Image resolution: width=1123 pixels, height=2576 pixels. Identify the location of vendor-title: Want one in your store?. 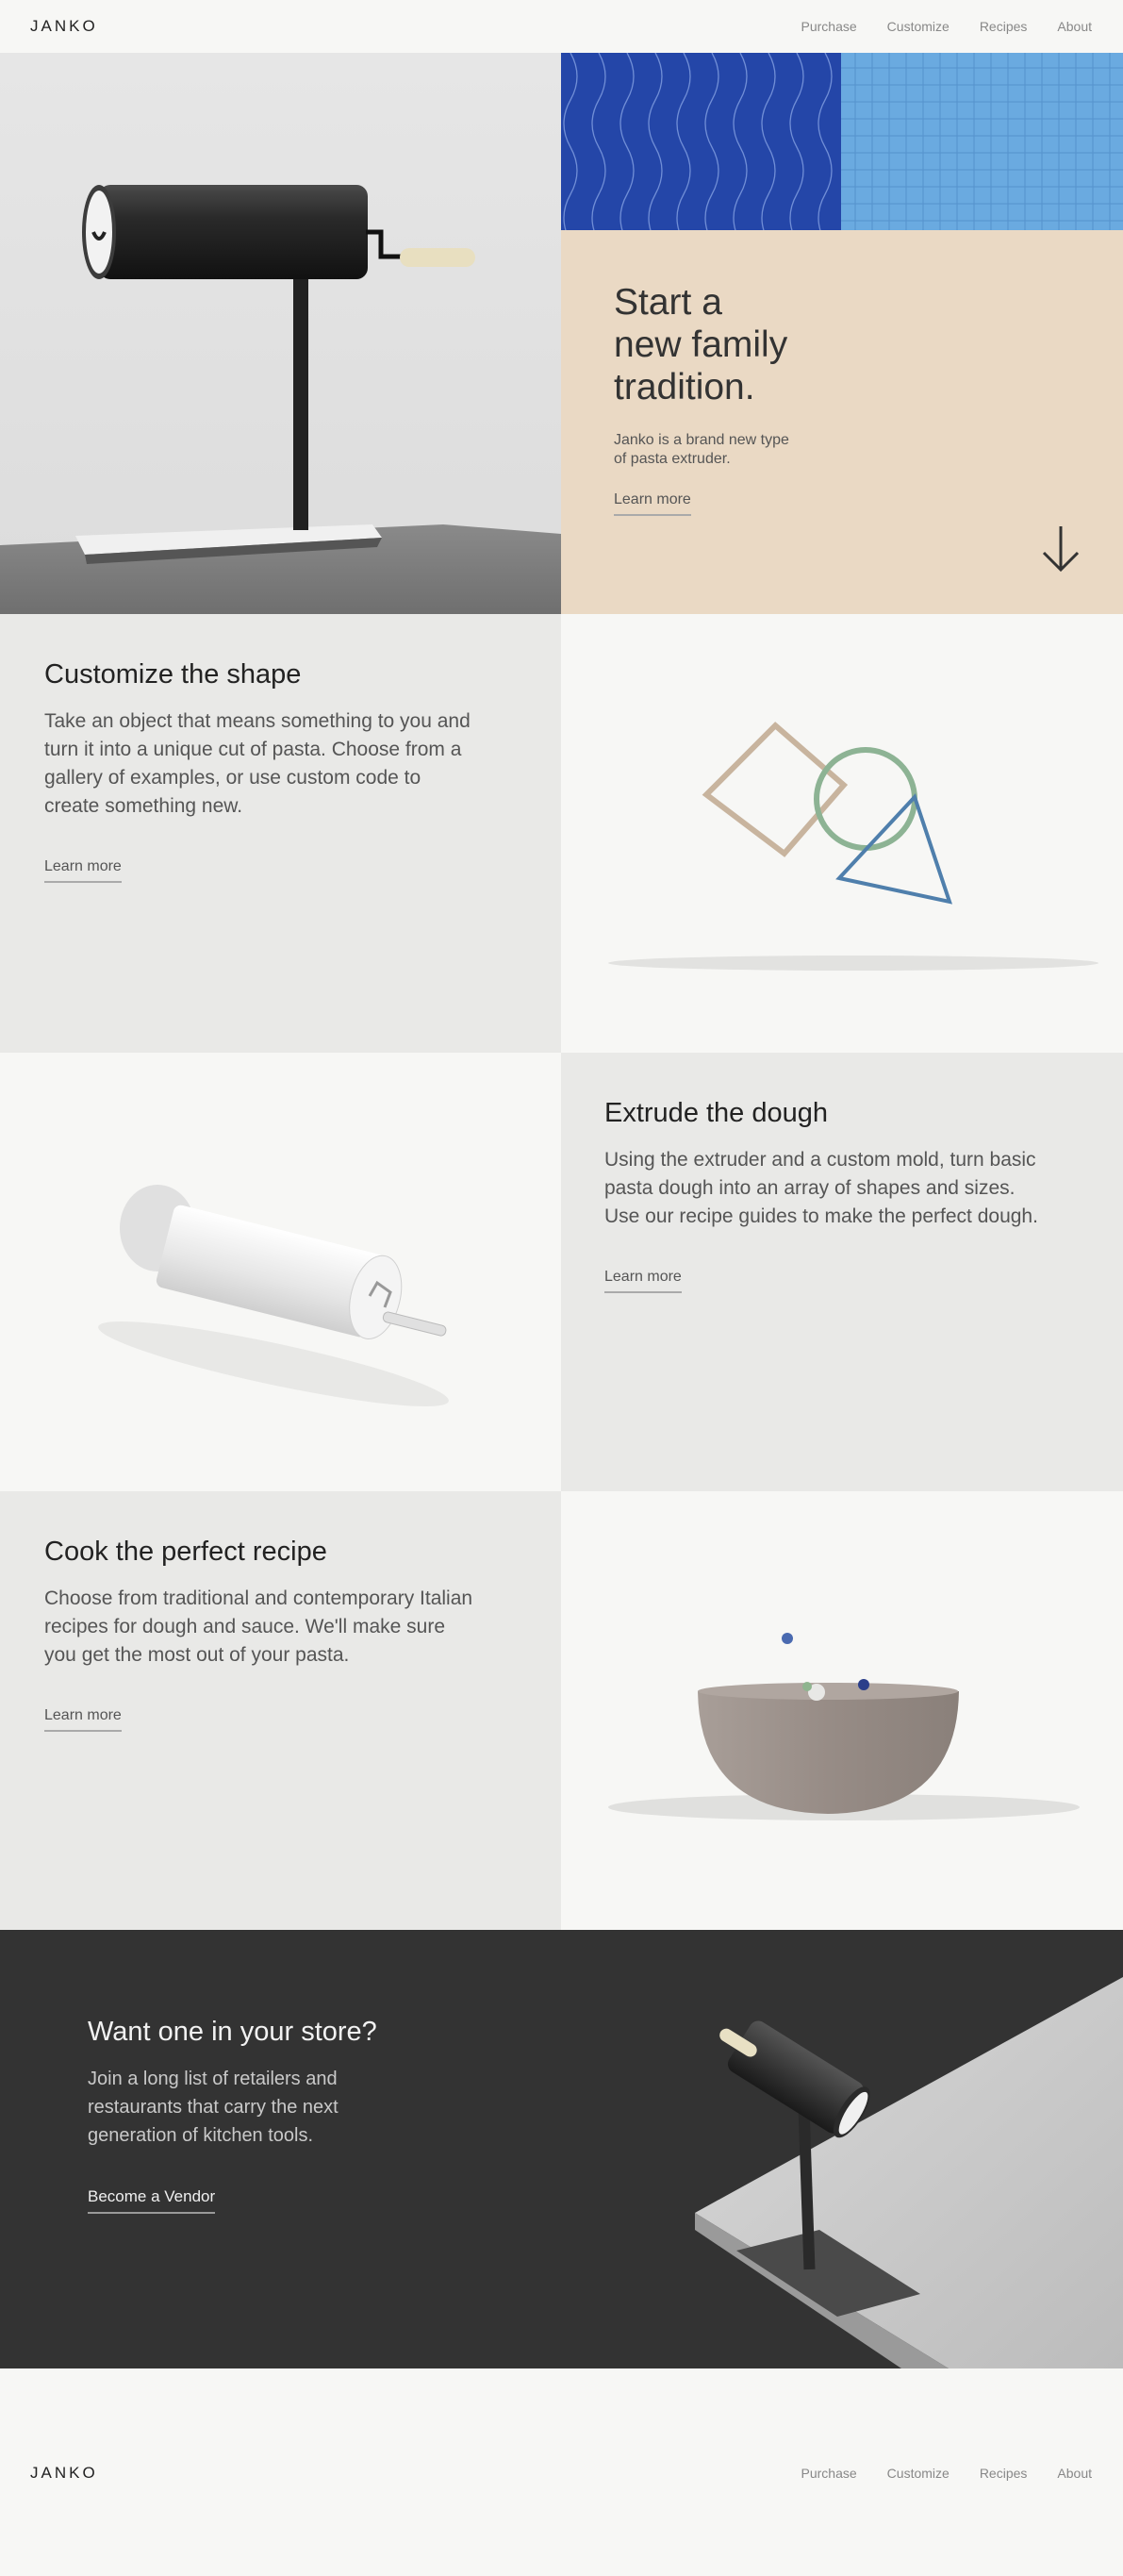
(232, 2032).